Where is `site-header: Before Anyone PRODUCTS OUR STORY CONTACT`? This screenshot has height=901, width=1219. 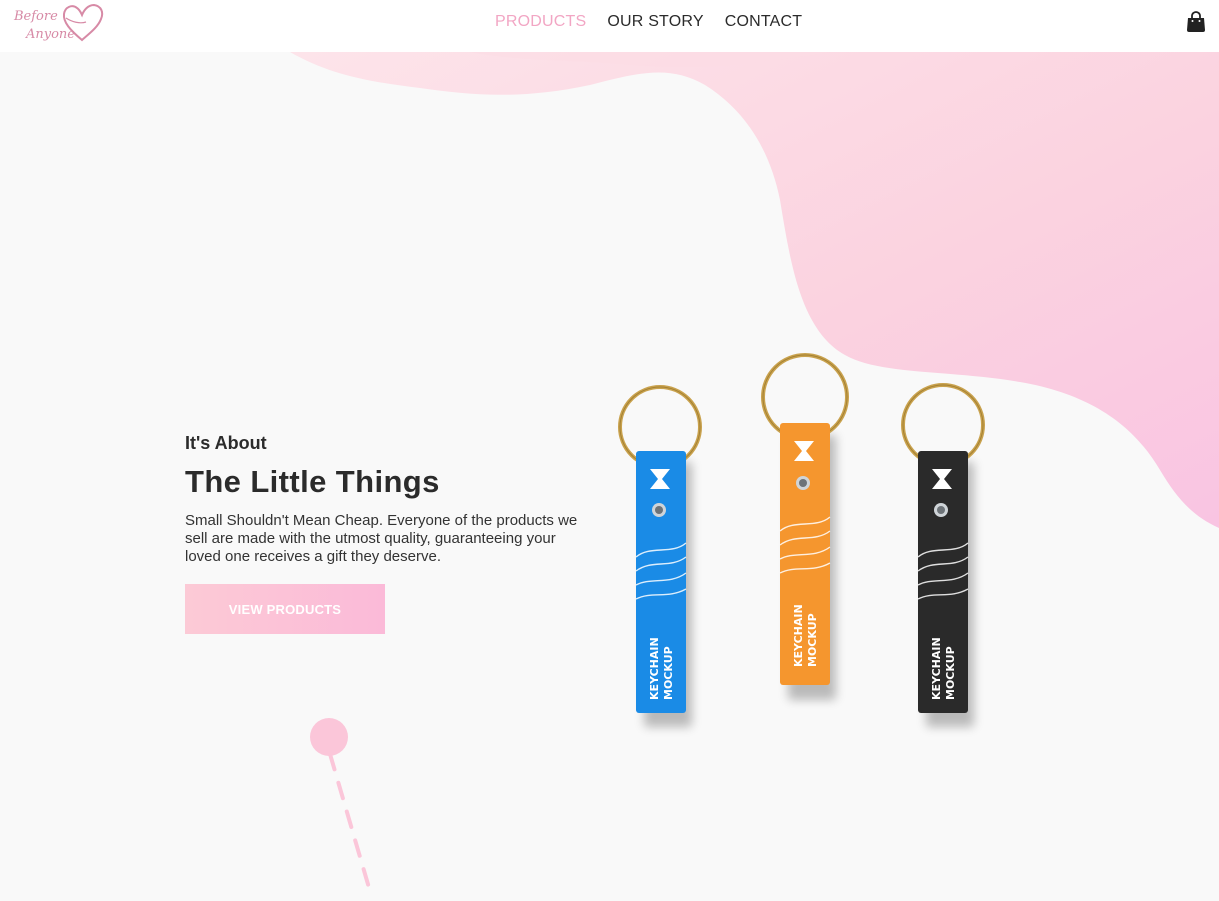 site-header: Before Anyone PRODUCTS OUR STORY CONTACT is located at coordinates (609, 26).